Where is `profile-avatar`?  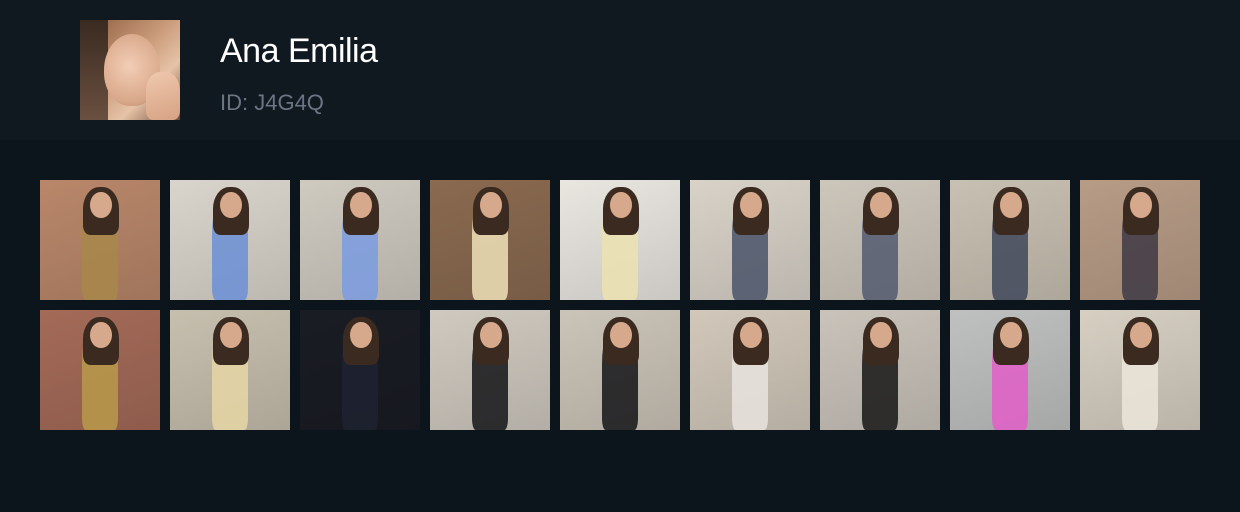
profile-avatar is located at coordinates (130, 70).